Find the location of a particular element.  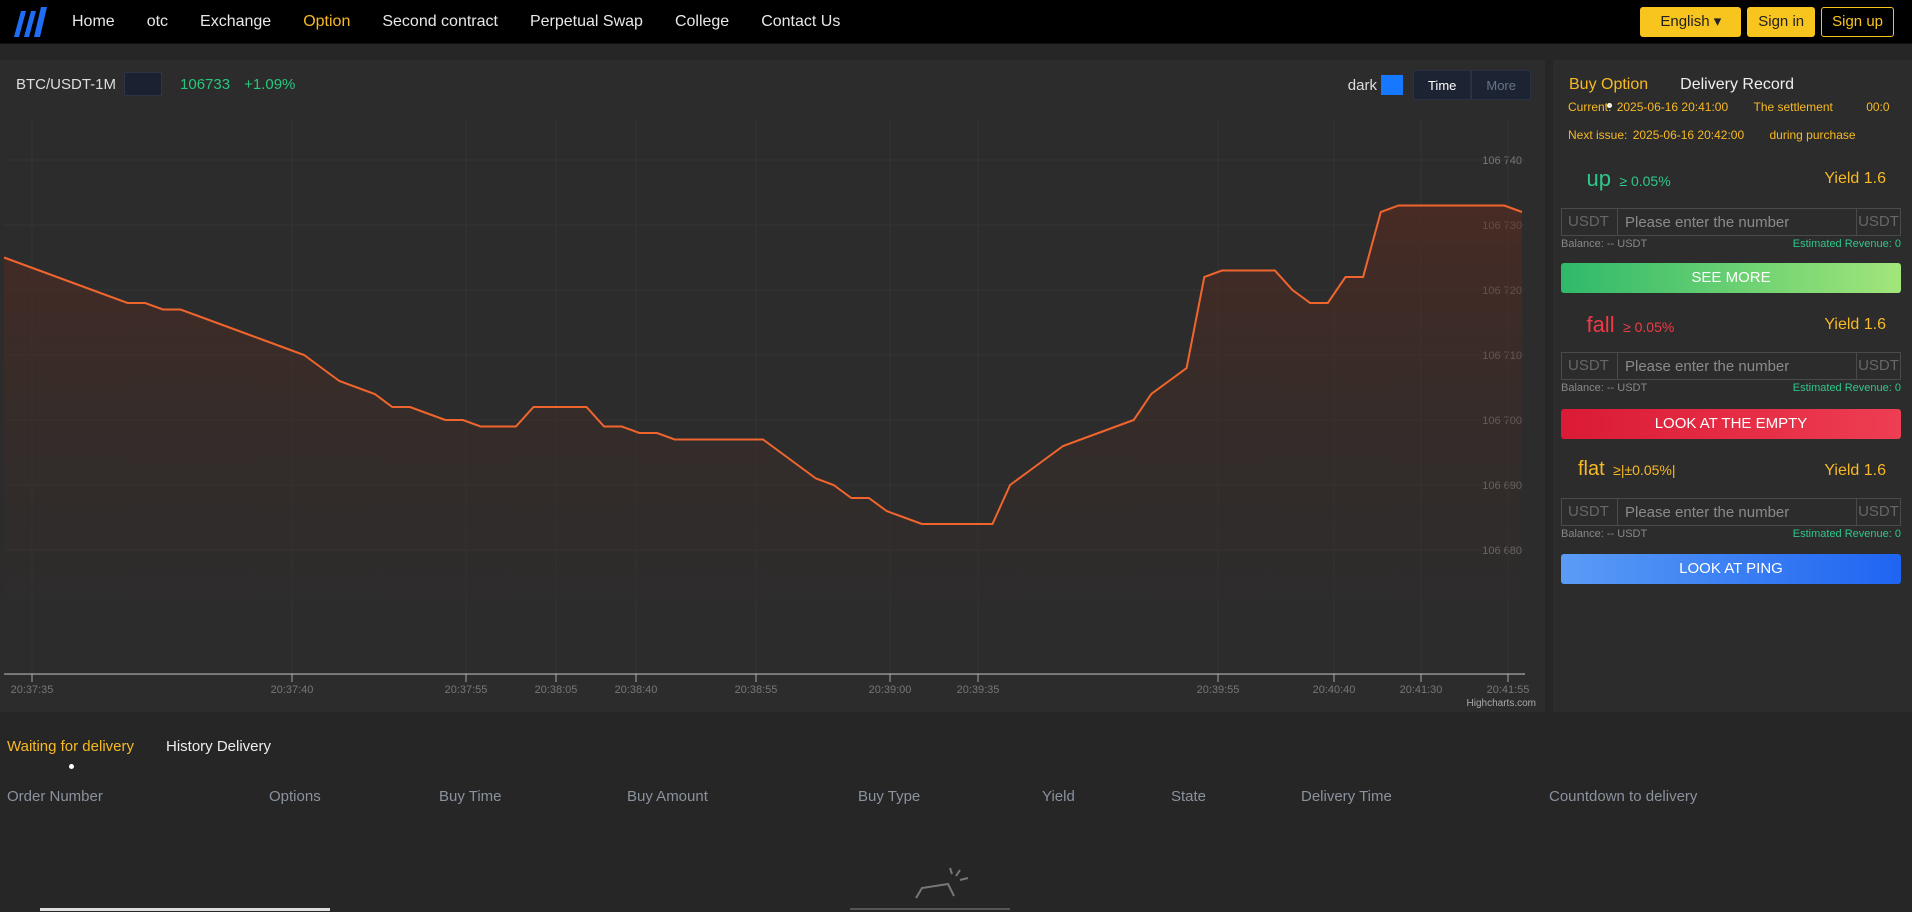

look-at-empty-button: LOOK AT THE EMPTY is located at coordinates (1731, 424).